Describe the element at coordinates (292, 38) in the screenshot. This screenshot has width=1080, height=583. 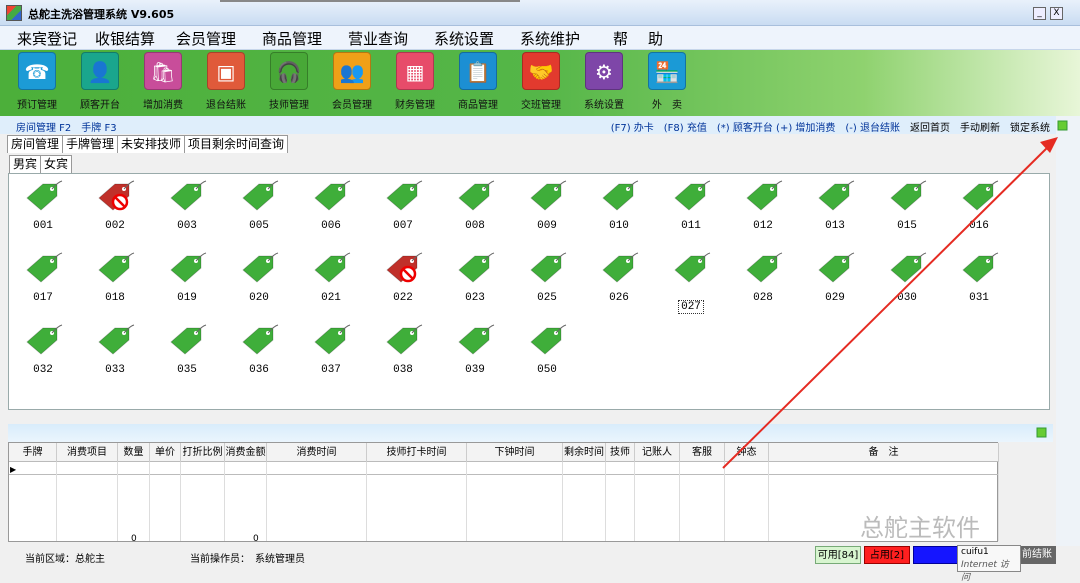
I see `menu-goods: 商品管理` at that location.